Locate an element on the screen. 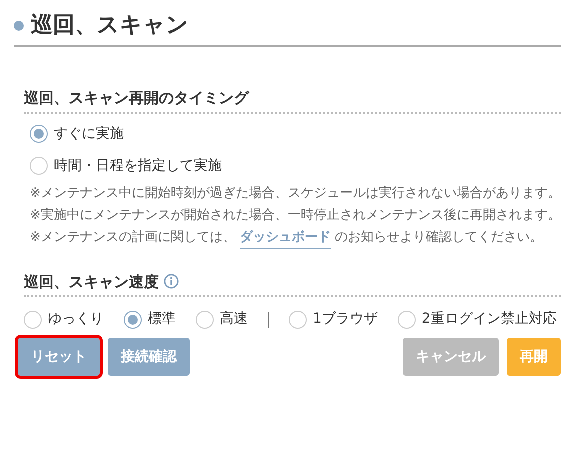 This screenshot has width=575, height=454. section-heading: 巡回、スキャン速度 is located at coordinates (91, 282).